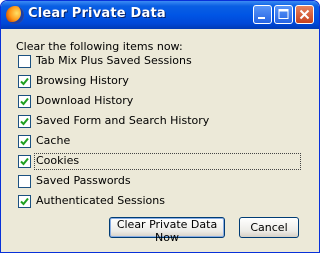 The image size is (320, 253). Describe the element at coordinates (100, 200) in the screenshot. I see `option-label: Authenticated Sessions` at that location.